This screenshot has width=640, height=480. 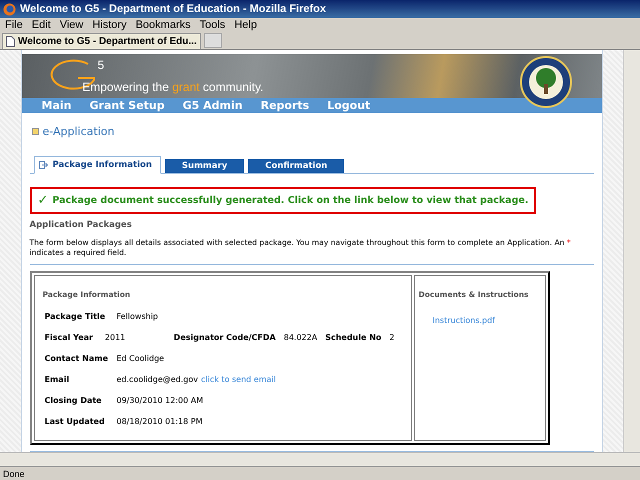 I want to click on tab: Summary, so click(x=204, y=166).